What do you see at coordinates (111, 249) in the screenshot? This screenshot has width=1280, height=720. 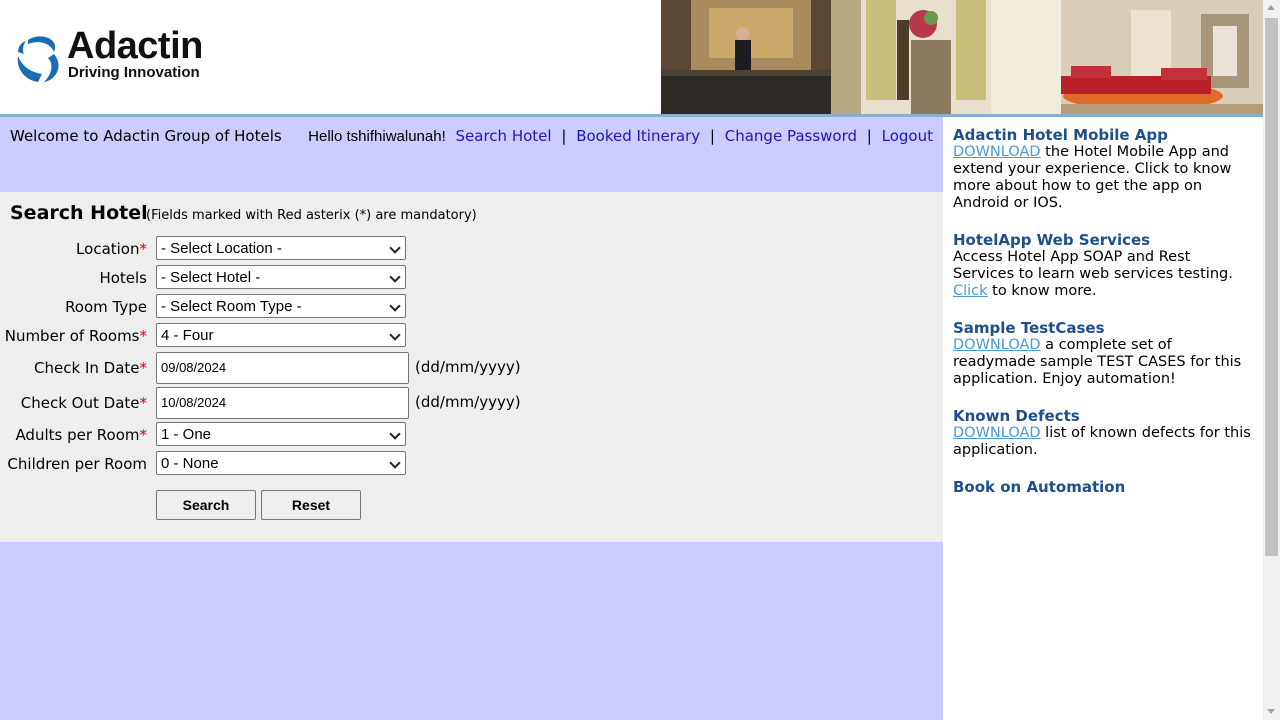 I see `location-label: Location*` at bounding box center [111, 249].